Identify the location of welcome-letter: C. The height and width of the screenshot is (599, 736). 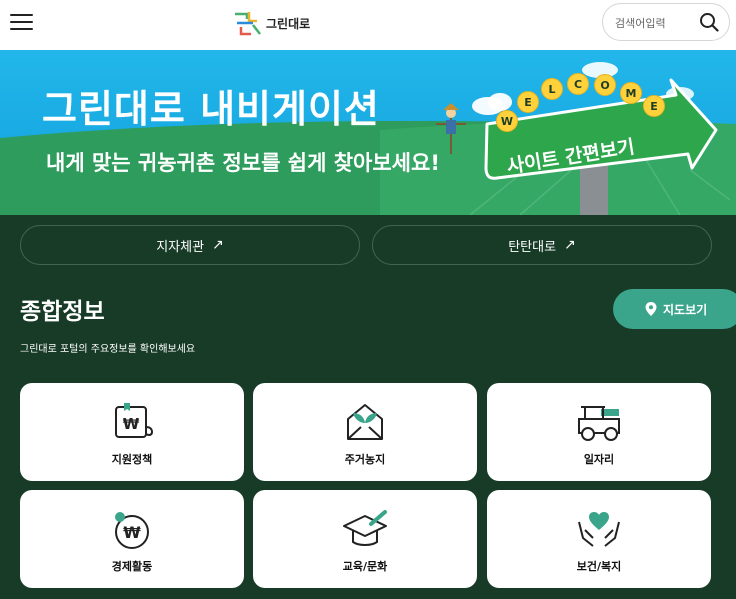
(578, 84).